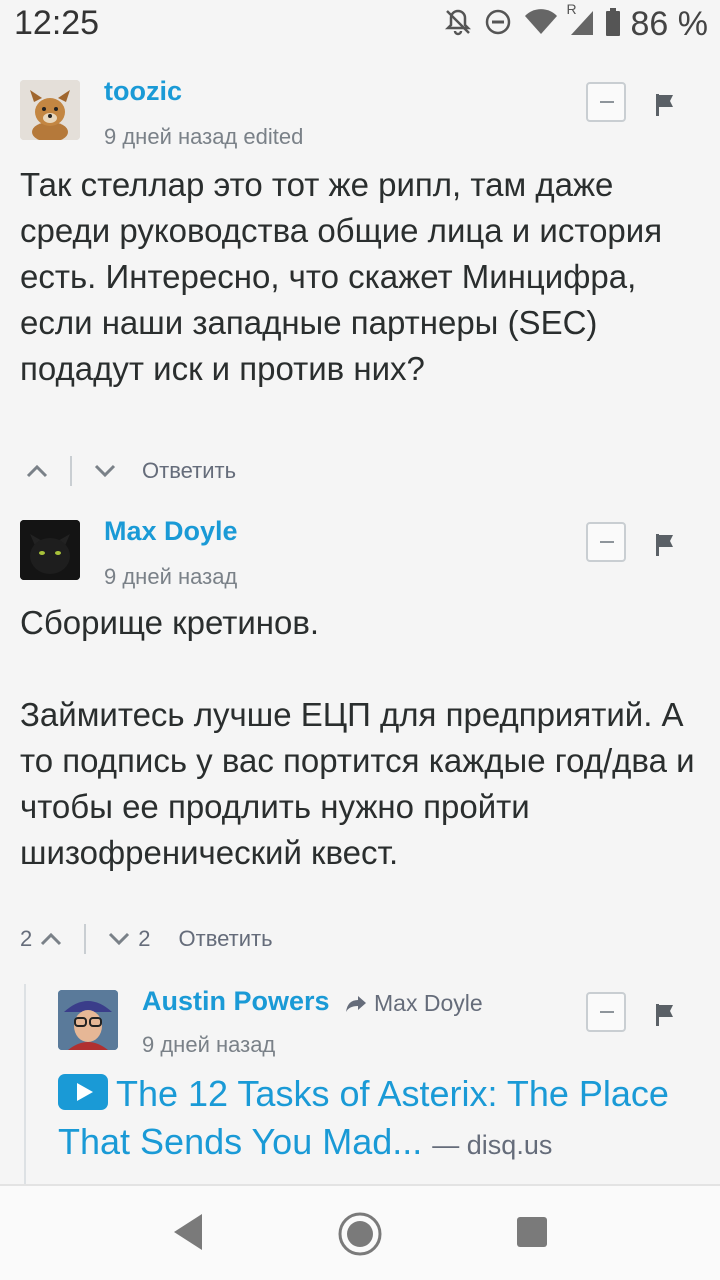 The height and width of the screenshot is (1280, 720). What do you see at coordinates (25, 1084) in the screenshot?
I see `thread-line` at bounding box center [25, 1084].